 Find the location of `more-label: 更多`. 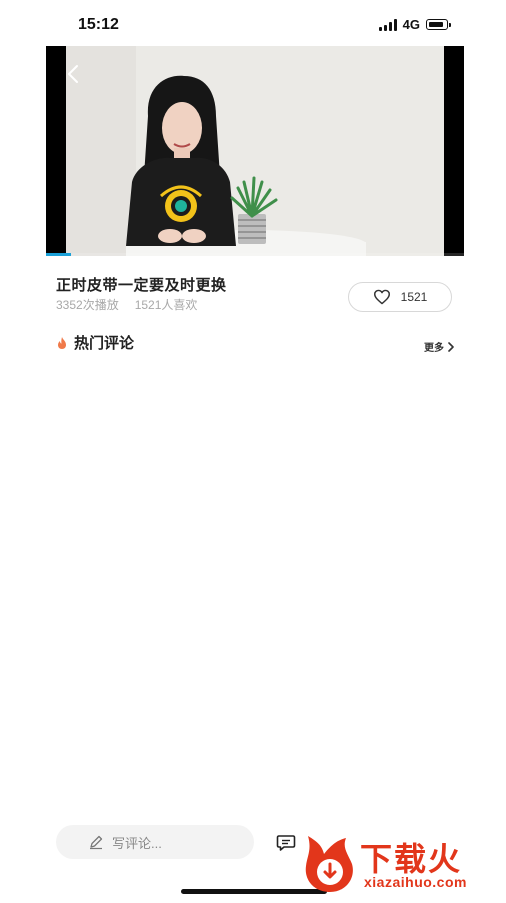

more-label: 更多 is located at coordinates (434, 348).